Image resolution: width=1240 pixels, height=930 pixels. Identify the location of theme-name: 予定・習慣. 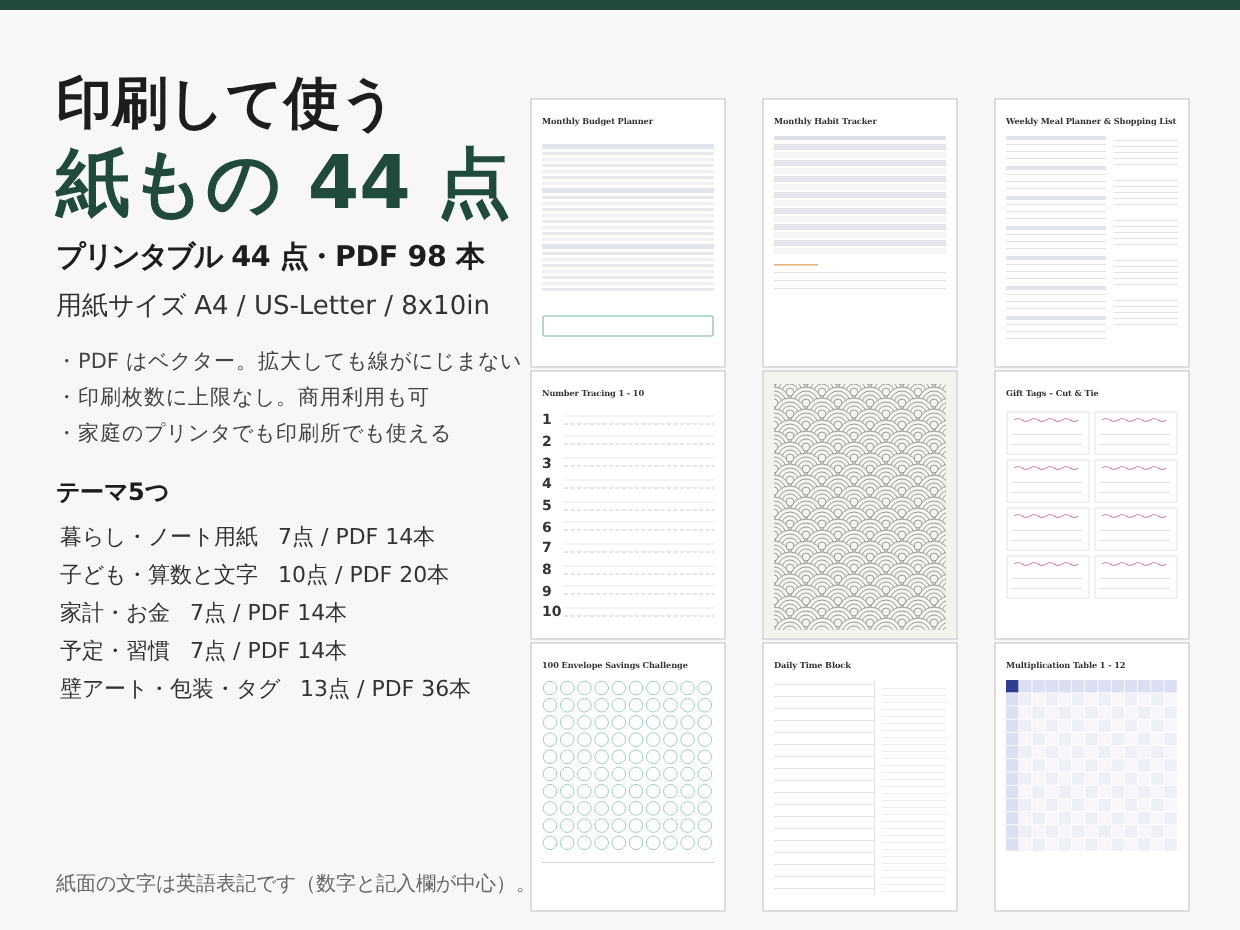
(115, 651).